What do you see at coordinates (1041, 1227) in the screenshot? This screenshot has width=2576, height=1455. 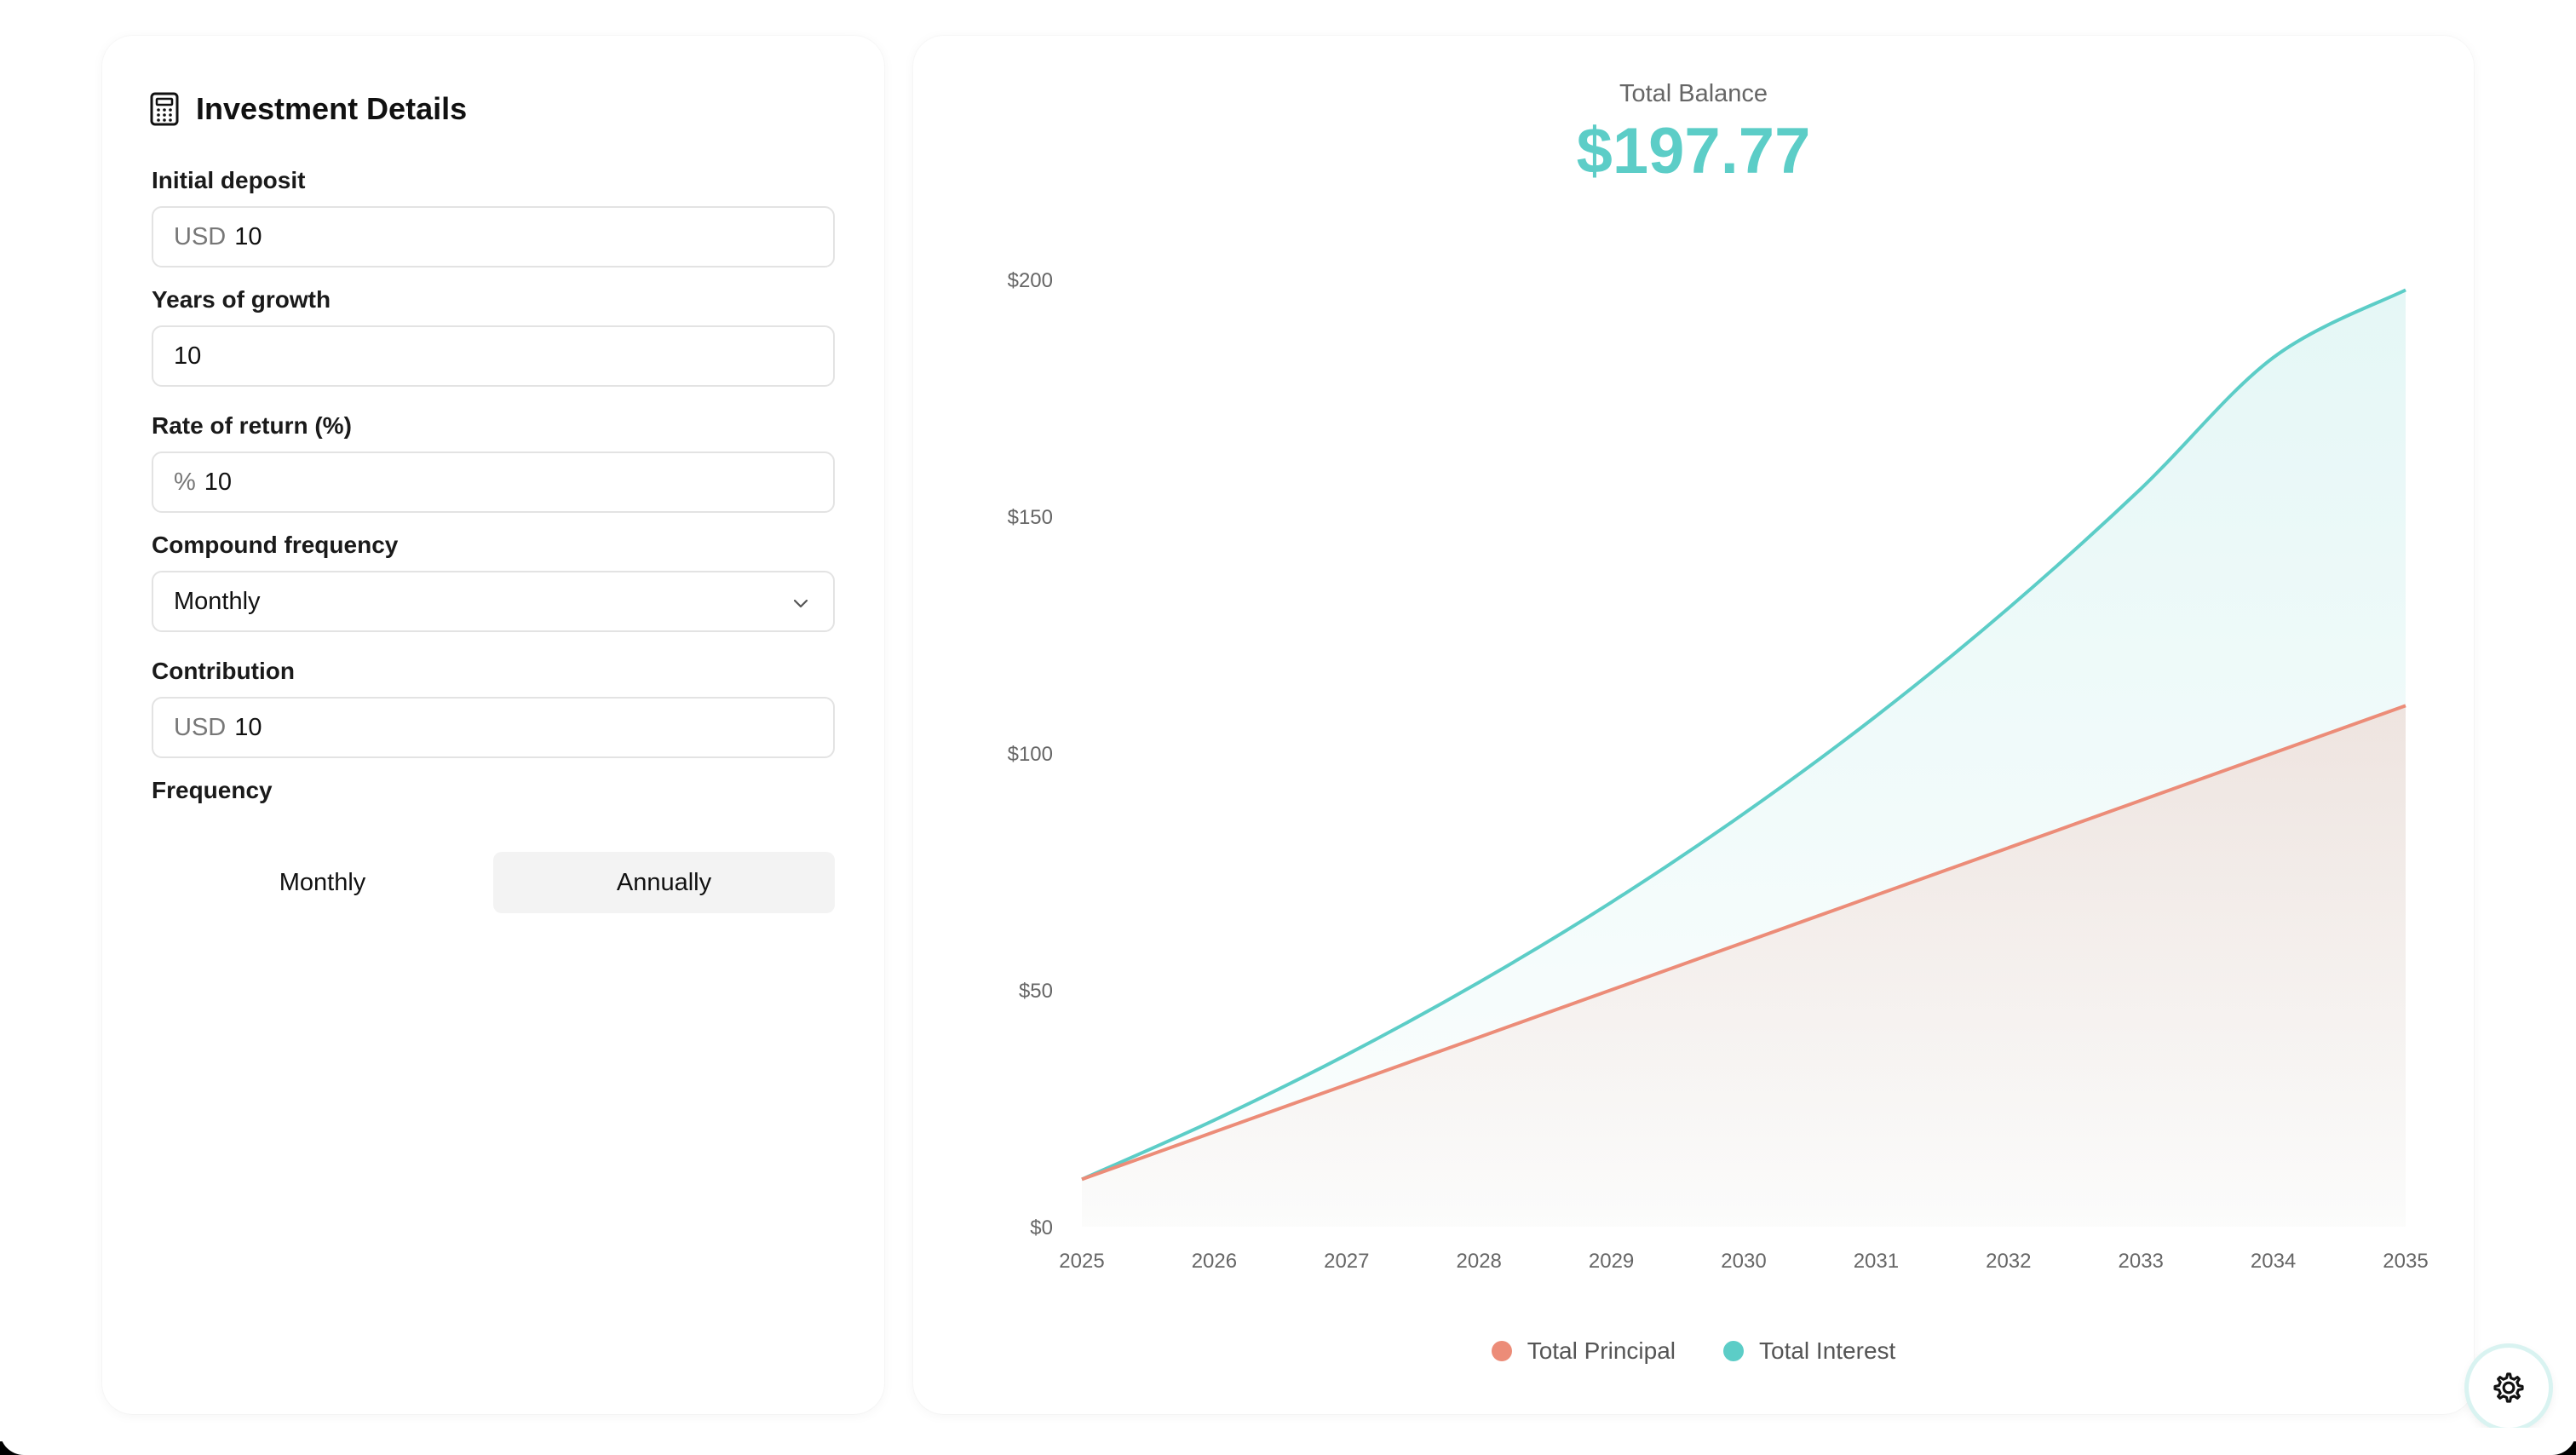 I see `y-tick-label: $0` at bounding box center [1041, 1227].